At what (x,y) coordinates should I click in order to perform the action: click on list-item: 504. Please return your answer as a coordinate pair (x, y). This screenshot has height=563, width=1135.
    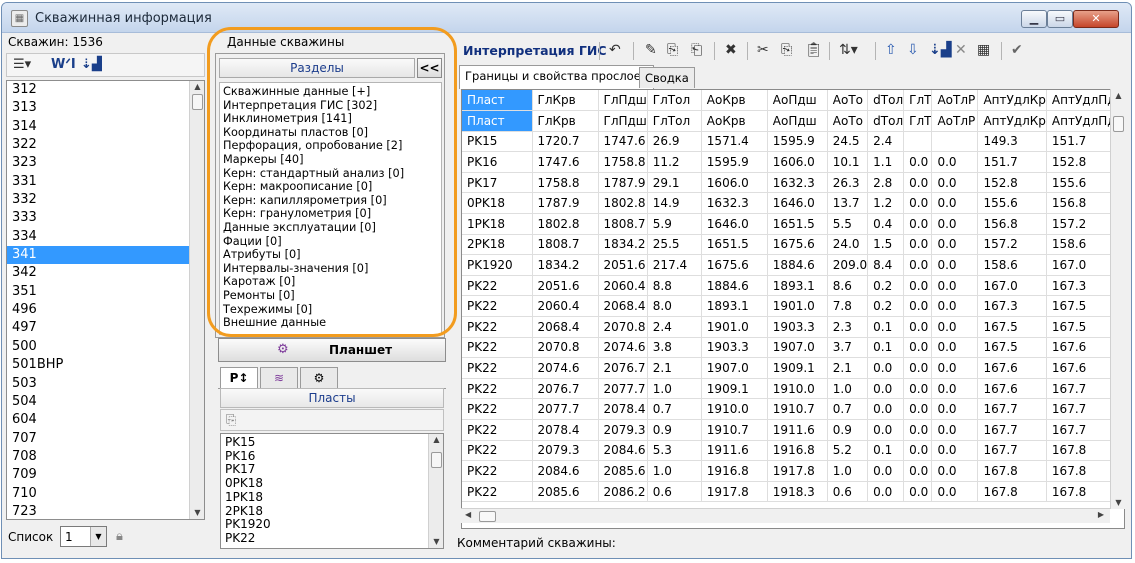
    Looking at the image, I should click on (105, 402).